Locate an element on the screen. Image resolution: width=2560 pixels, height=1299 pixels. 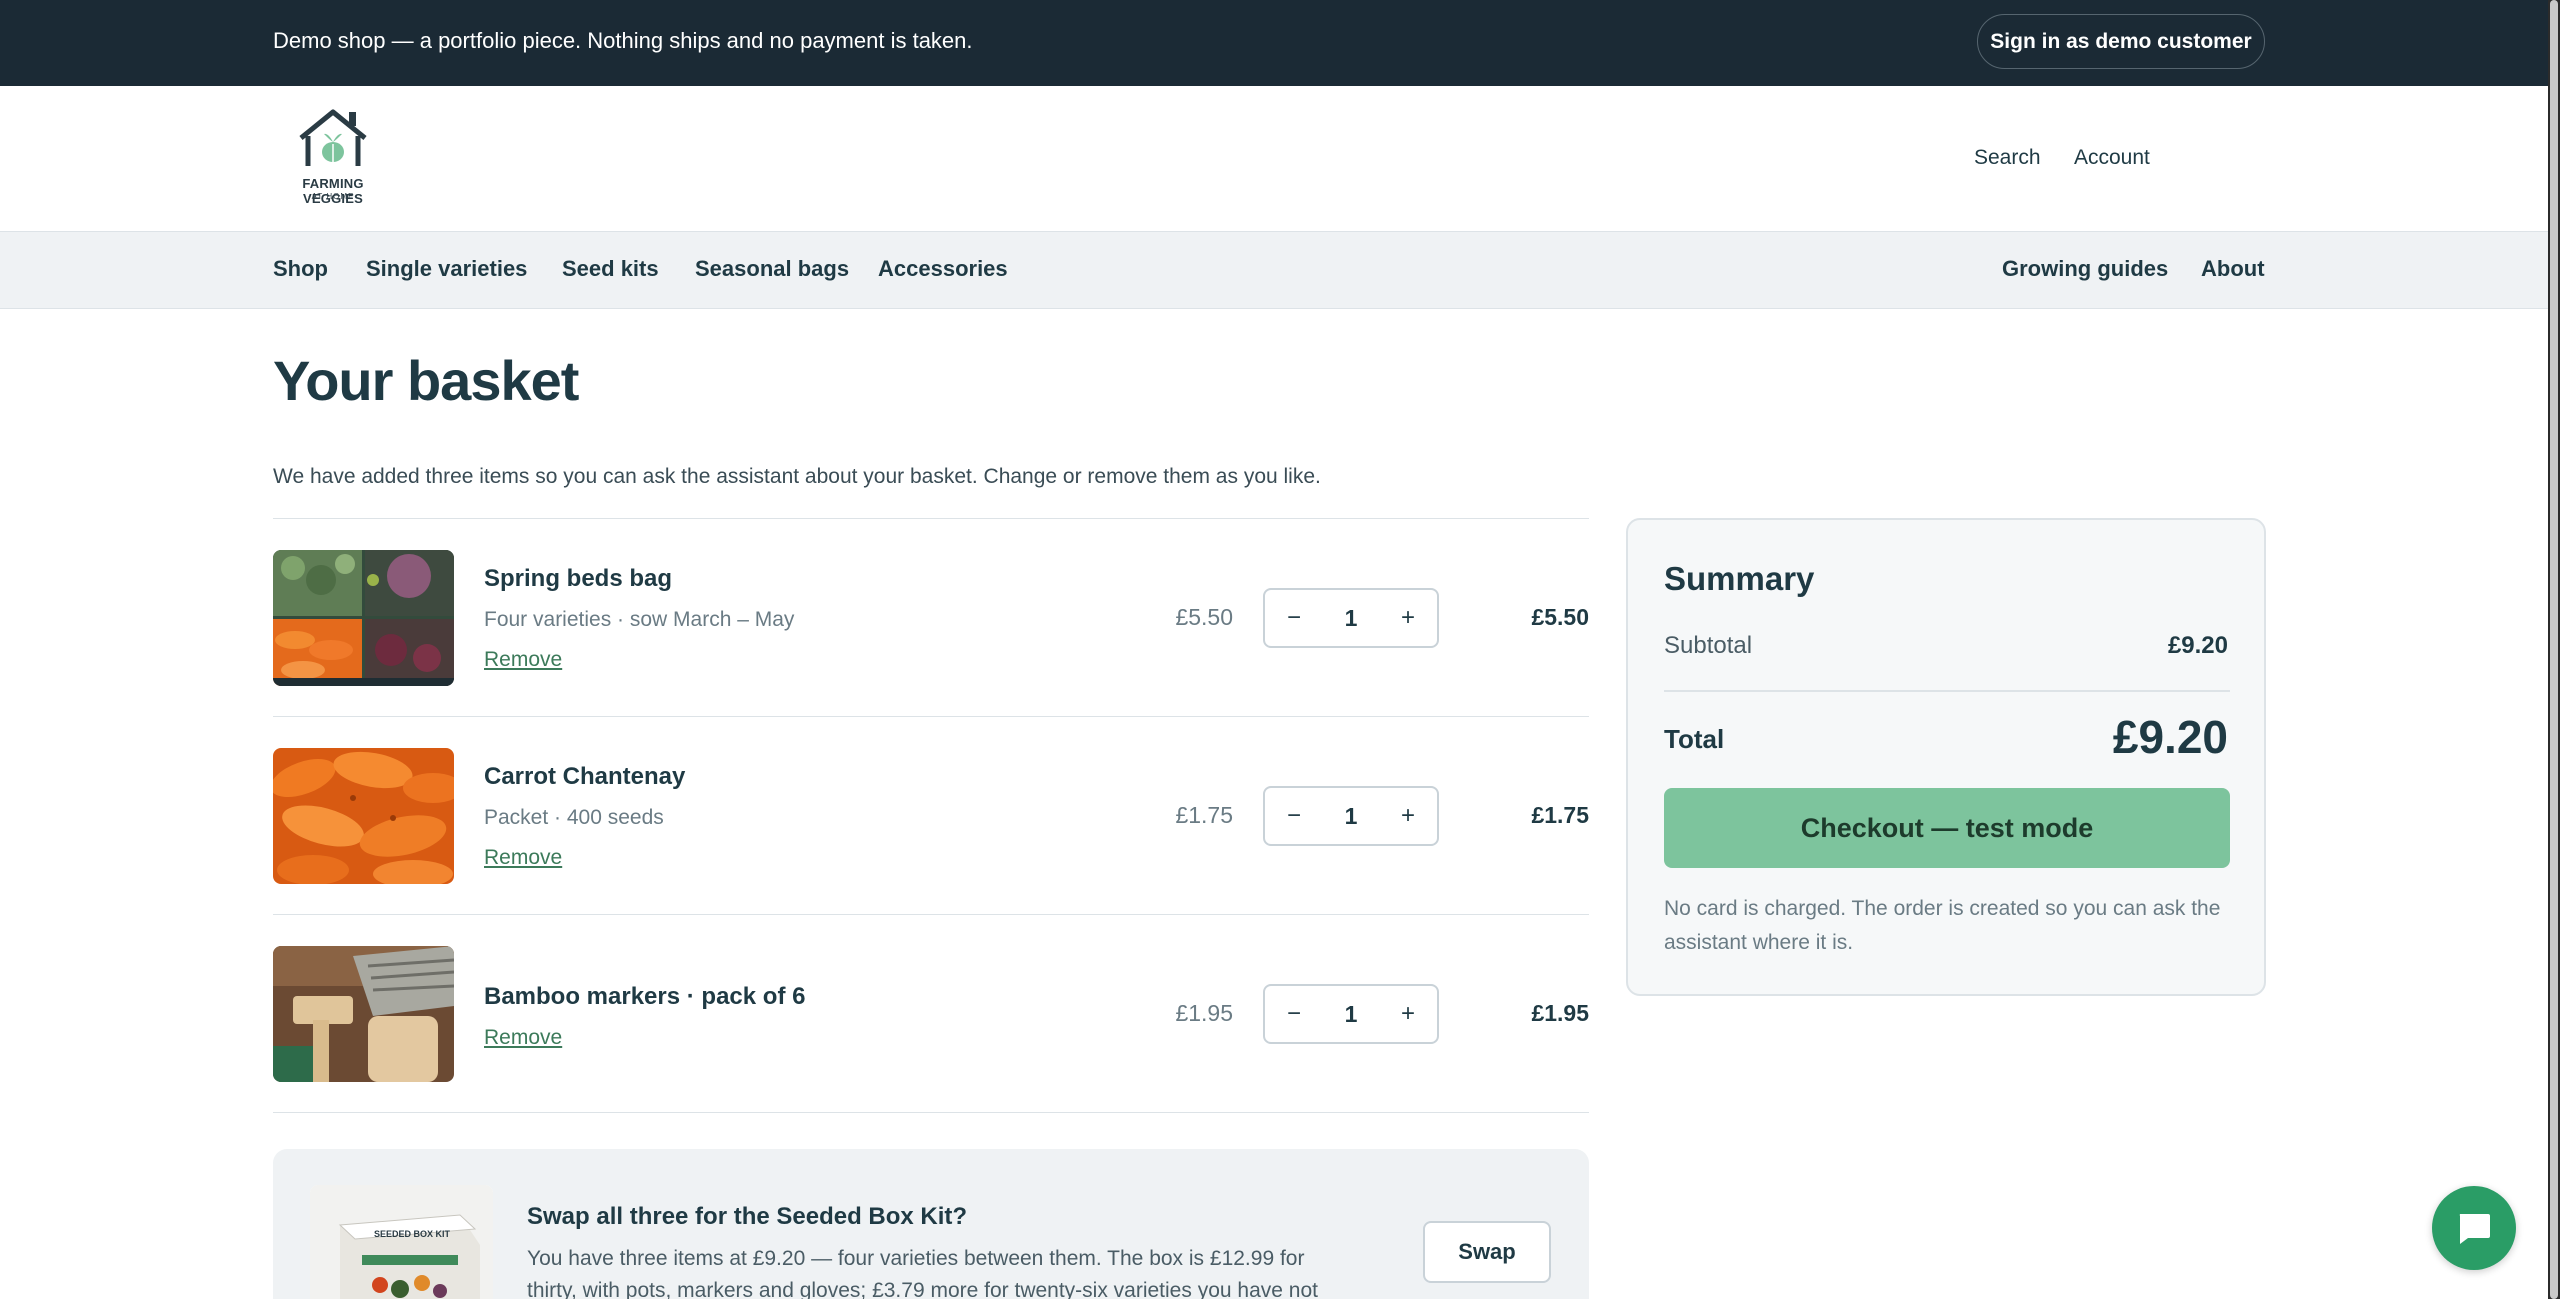
carrot-chantenay-image is located at coordinates (363, 816).